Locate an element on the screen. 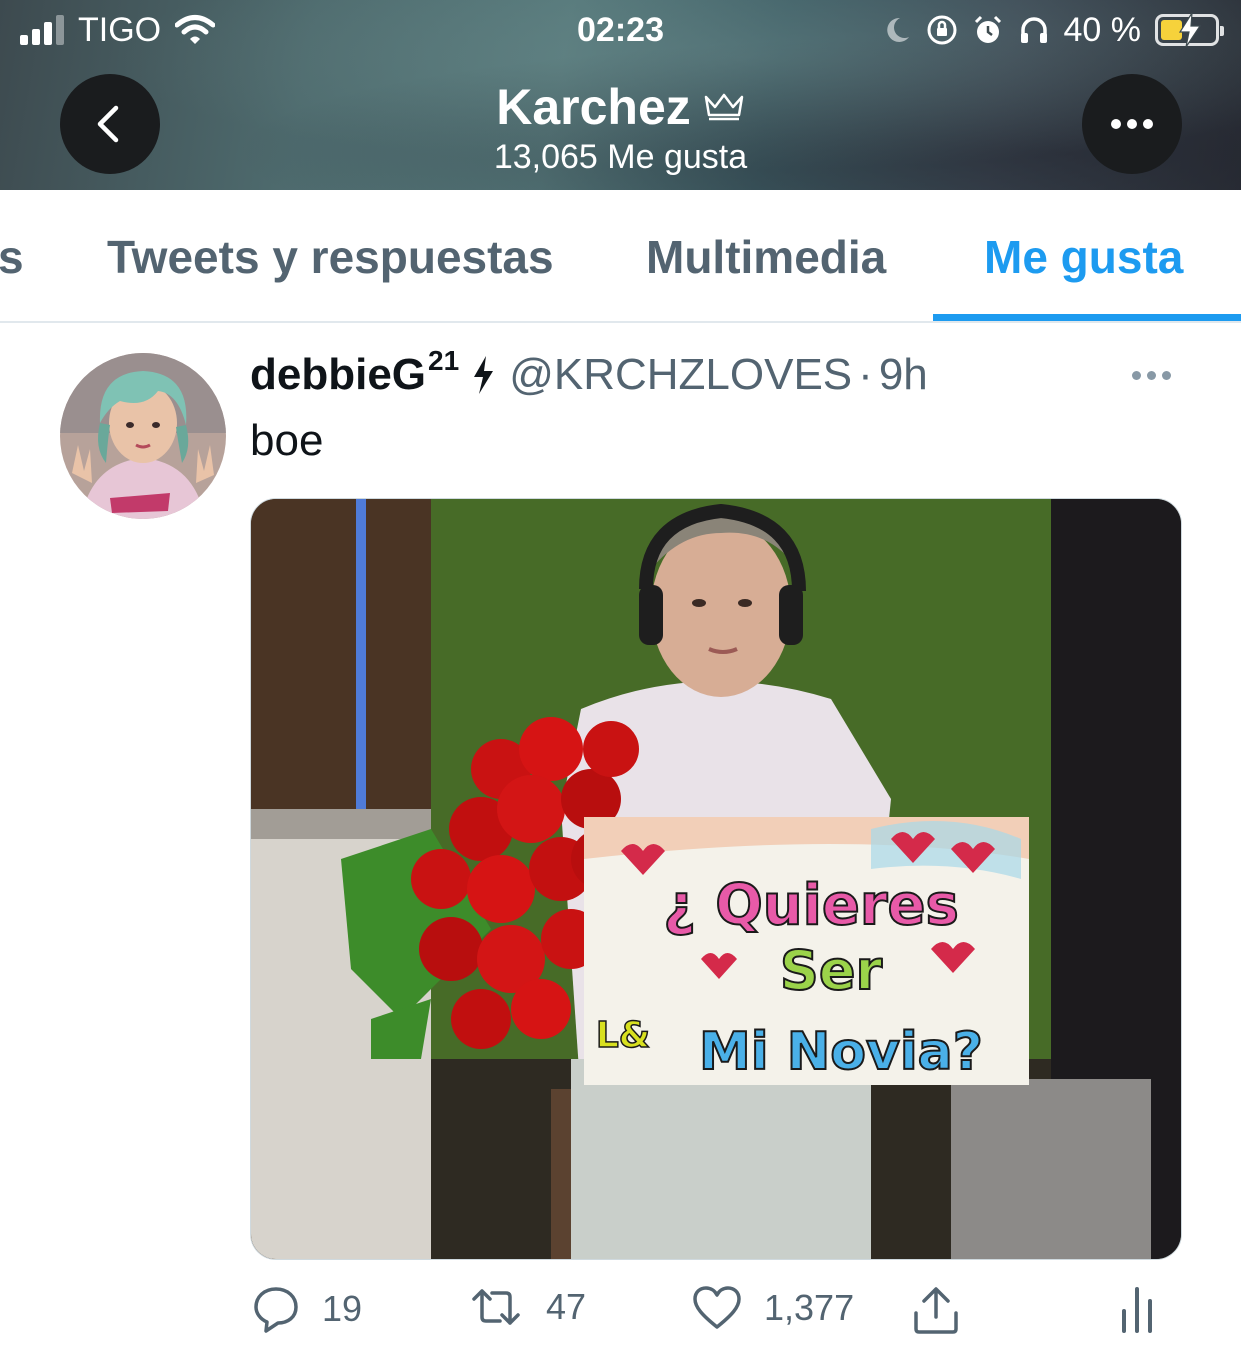 The image size is (1241, 1353). battery-icon is located at coordinates (1189, 30).